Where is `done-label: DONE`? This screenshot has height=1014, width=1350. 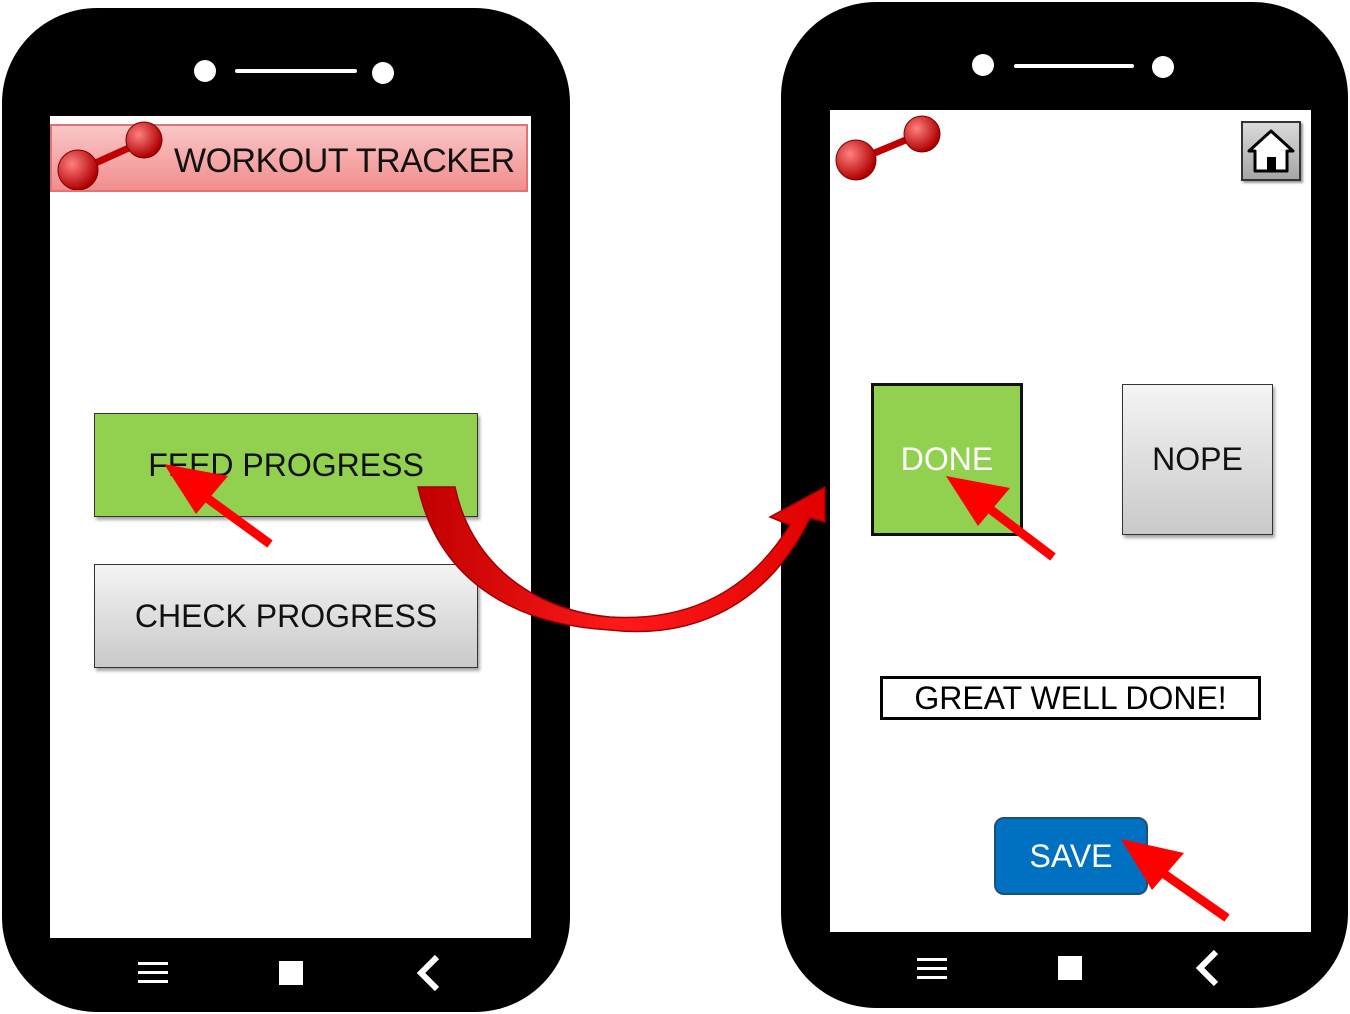
done-label: DONE is located at coordinates (947, 459).